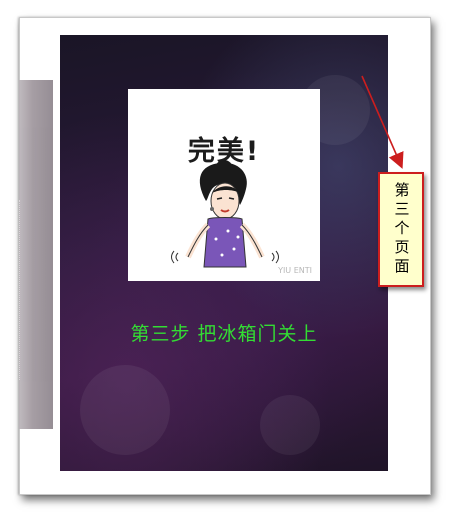  Describe the element at coordinates (36, 254) in the screenshot. I see `previous-slide-thumbnail` at that location.